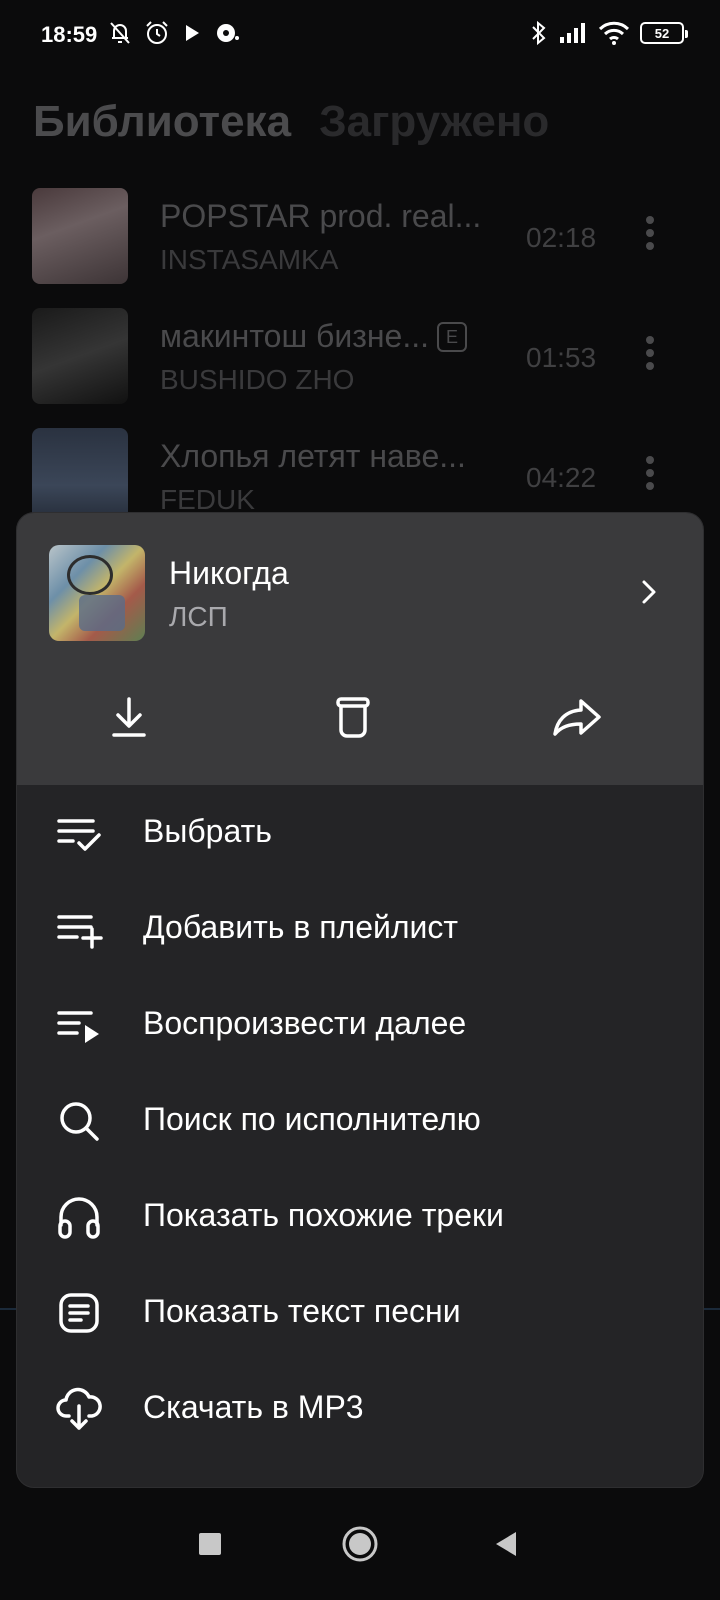 The image size is (720, 1600). Describe the element at coordinates (434, 122) in the screenshot. I see `tab-downloaded: Загружено` at that location.